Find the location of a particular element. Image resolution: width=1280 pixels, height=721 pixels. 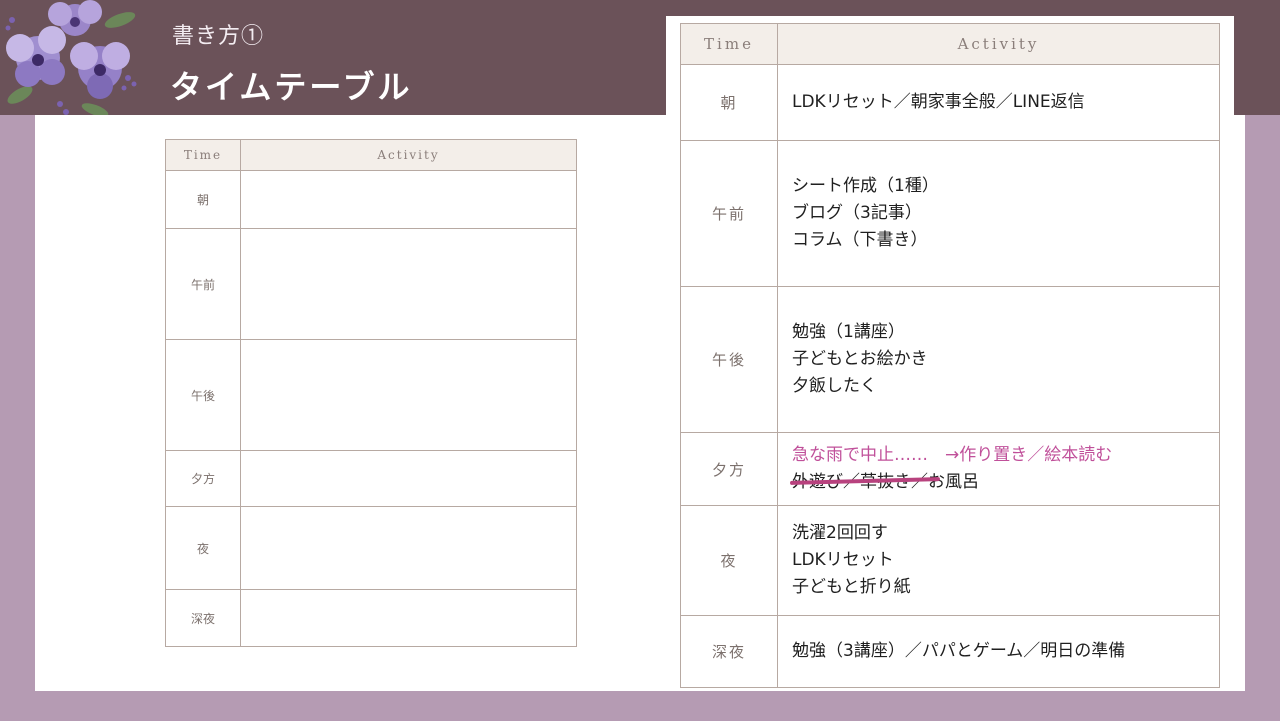

table-row: 深夜 勉強（3講座）／パパとゲーム／明日の準備 is located at coordinates (950, 651).